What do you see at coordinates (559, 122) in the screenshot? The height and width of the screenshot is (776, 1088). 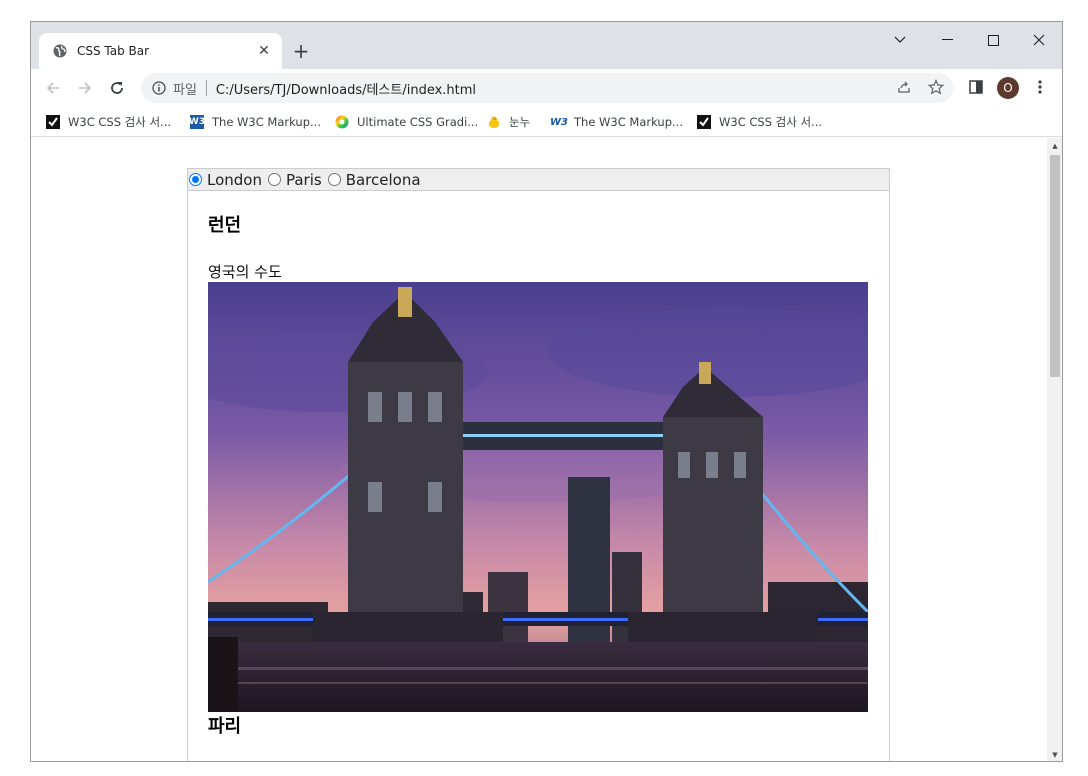 I see `w3c-logo-icon: W3` at bounding box center [559, 122].